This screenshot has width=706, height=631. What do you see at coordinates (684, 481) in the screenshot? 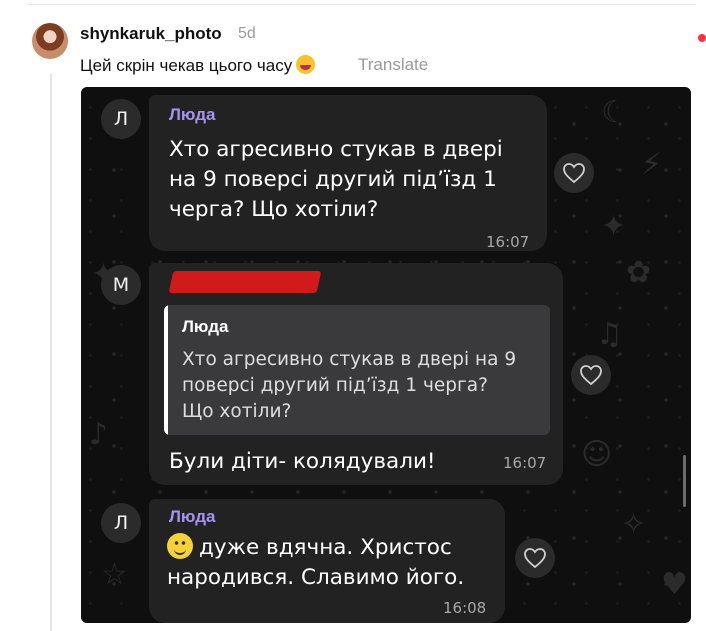
I see `scrollbar` at bounding box center [684, 481].